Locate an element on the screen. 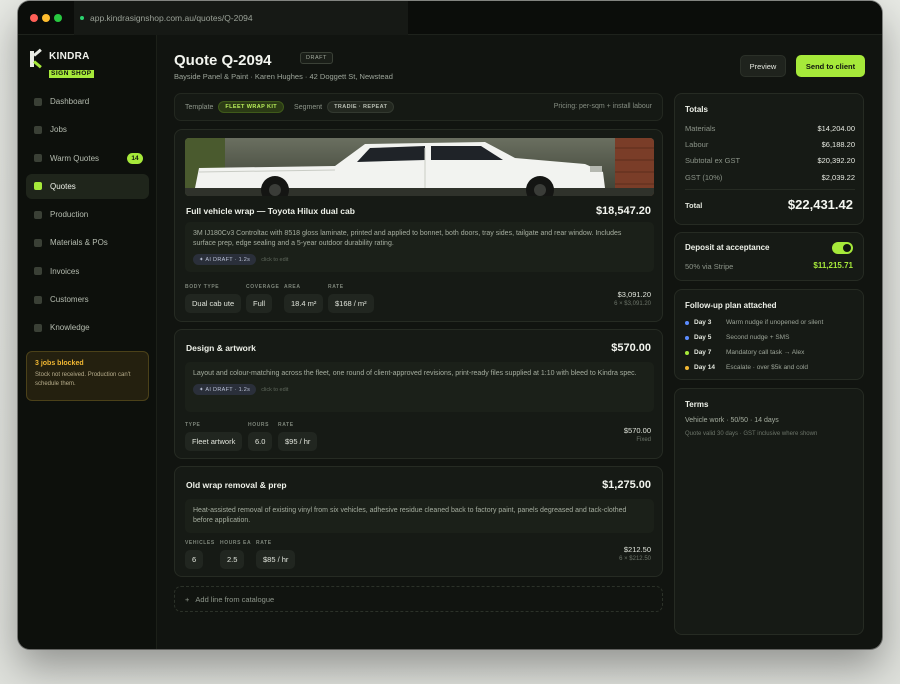  quotes-icon is located at coordinates (38, 186).